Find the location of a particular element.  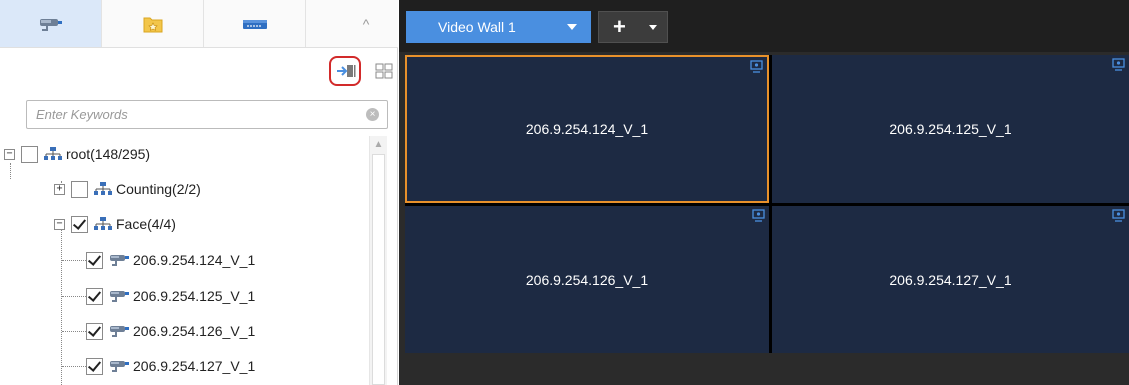

favorites-tab is located at coordinates (153, 23).